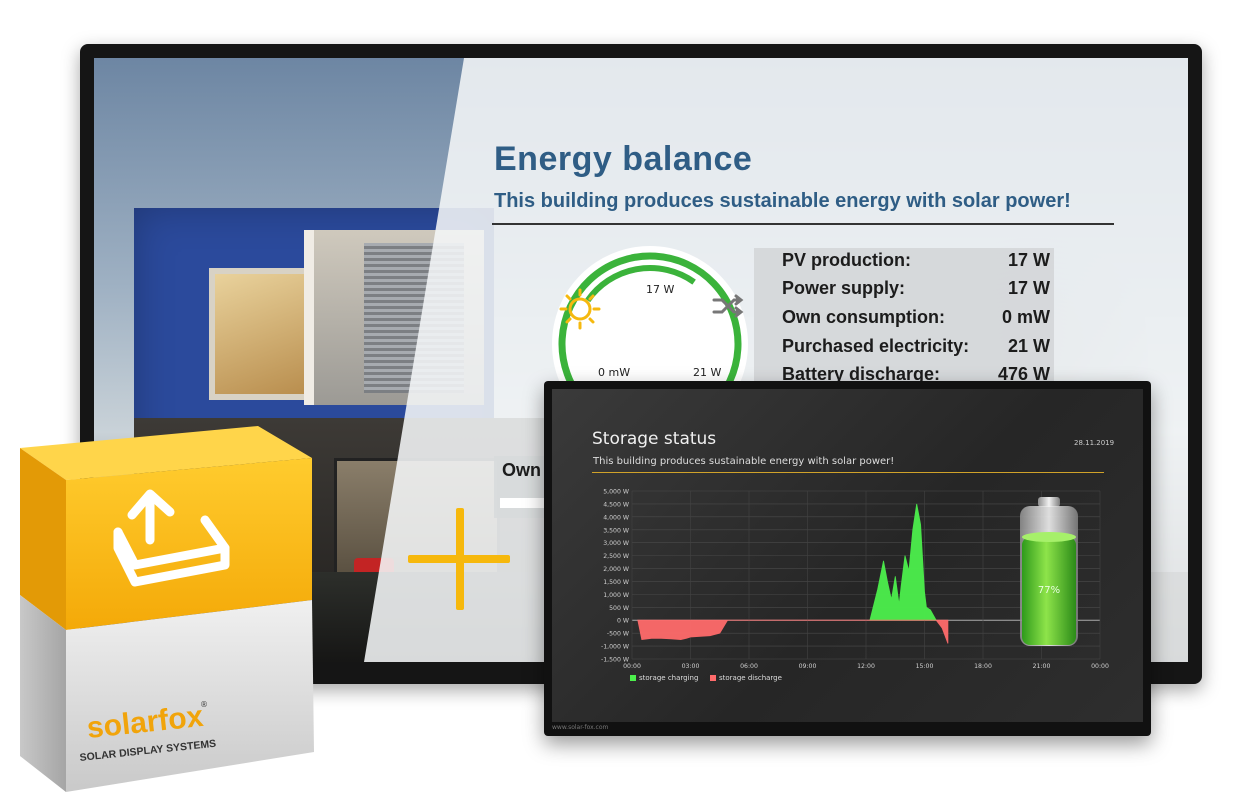  I want to click on house-window-lit, so click(260, 334).